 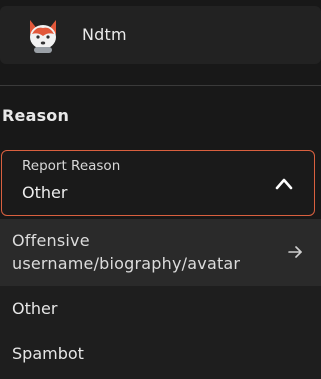 I want to click on section-title: Reason, so click(x=36, y=115).